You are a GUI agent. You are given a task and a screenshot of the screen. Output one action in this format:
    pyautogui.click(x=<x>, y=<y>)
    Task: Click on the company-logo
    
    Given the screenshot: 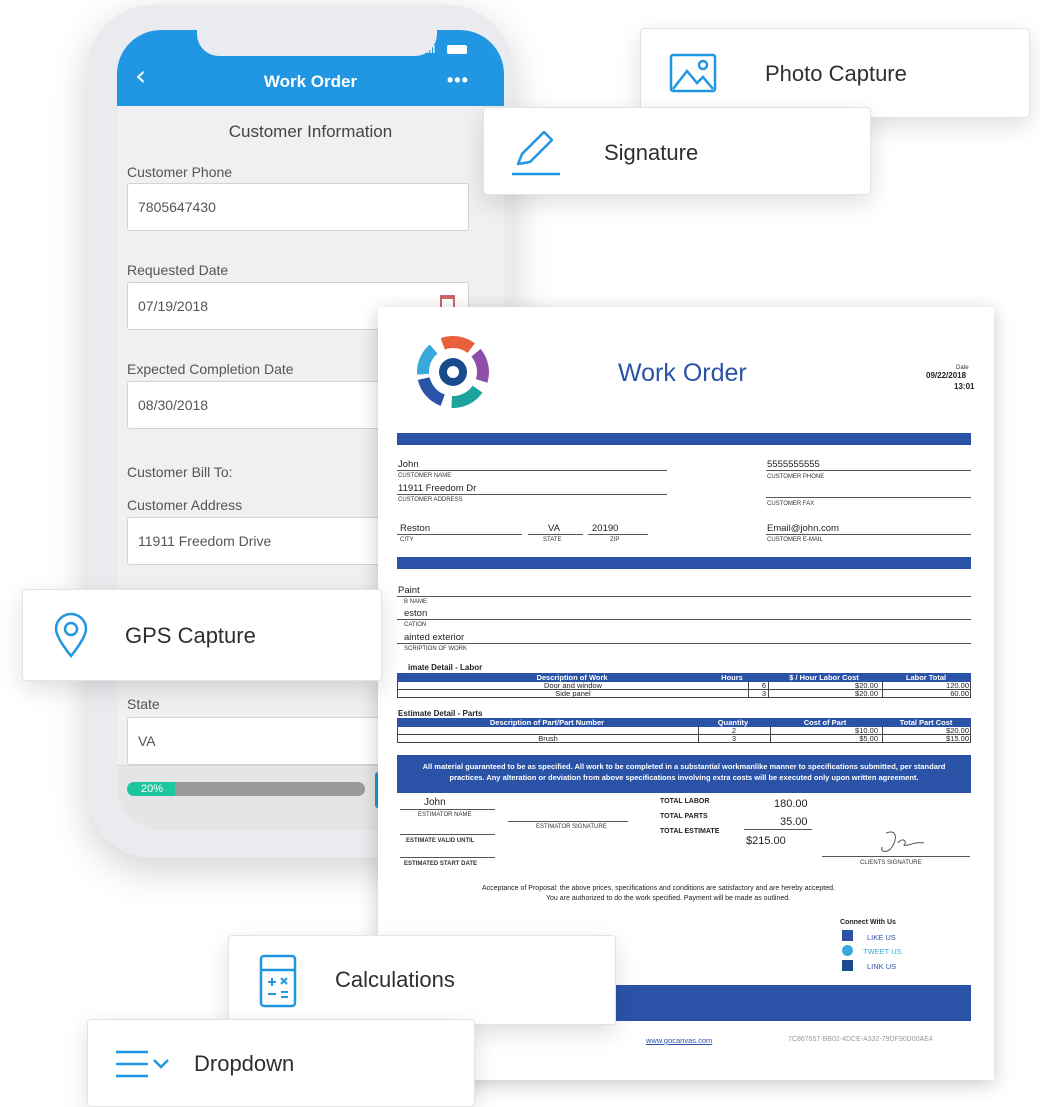 What is the action you would take?
    pyautogui.click(x=453, y=372)
    